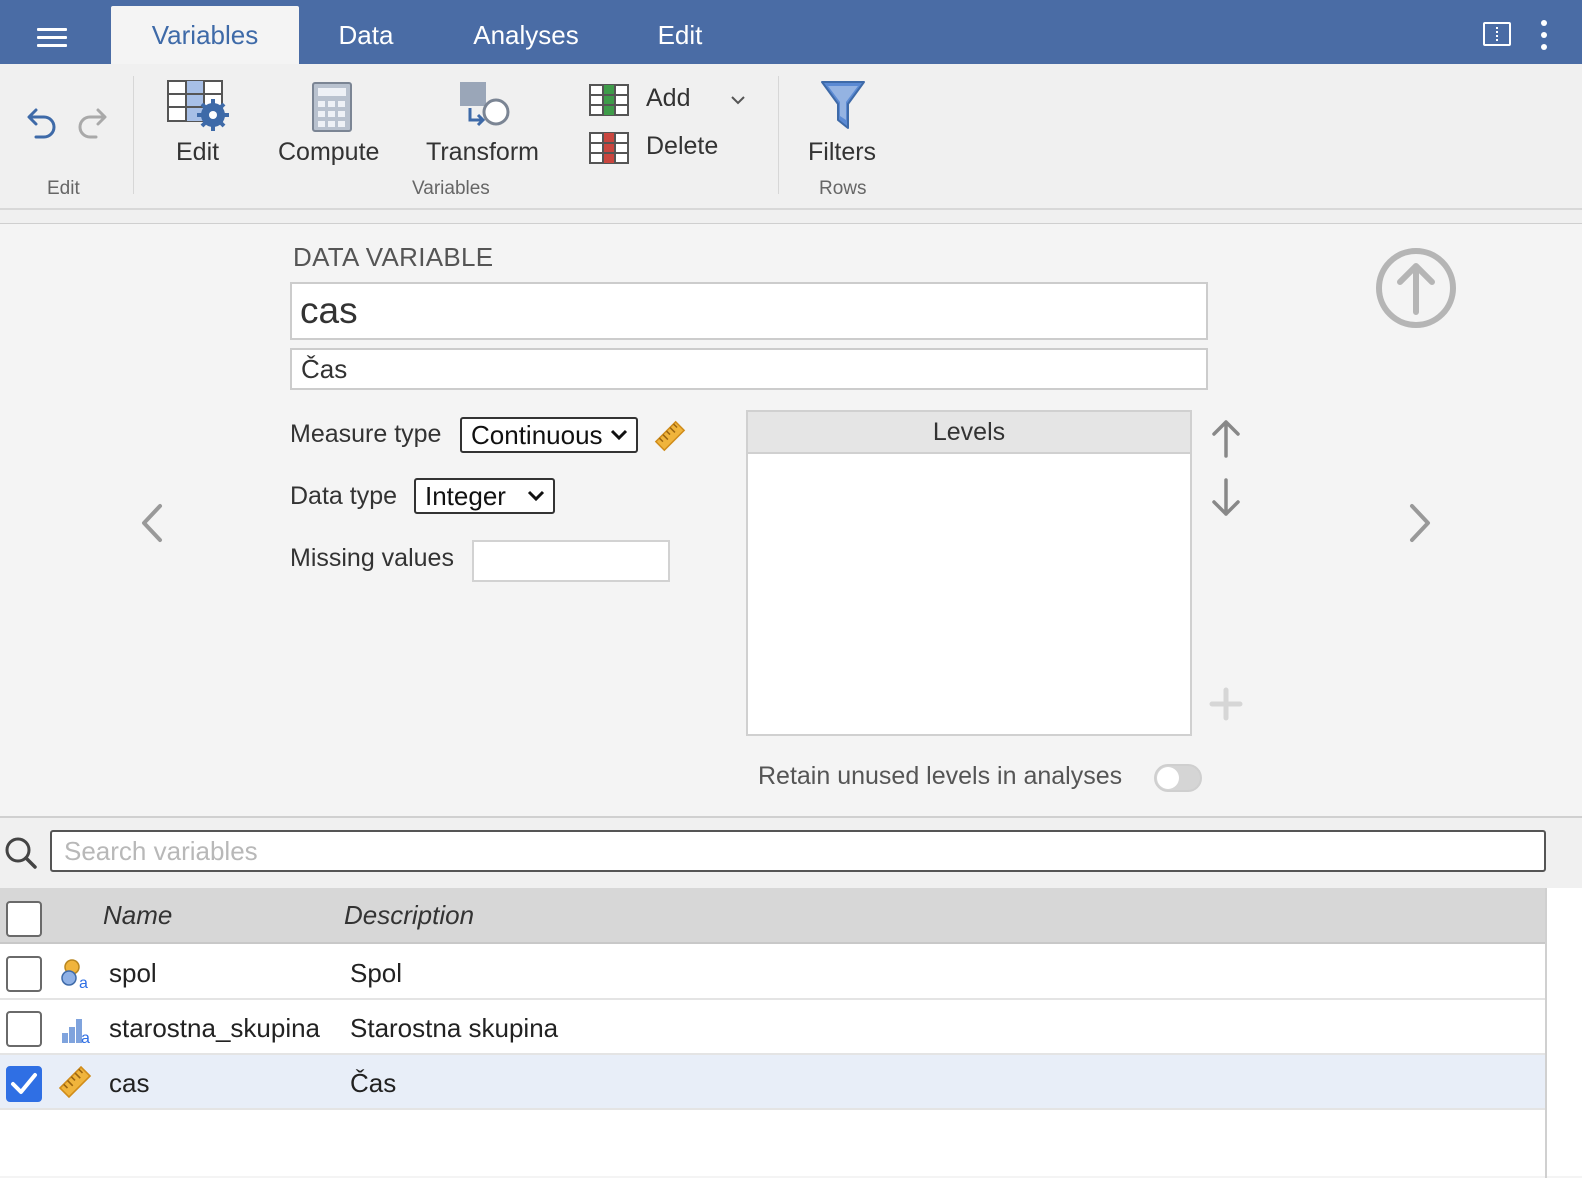  What do you see at coordinates (1497, 34) in the screenshot?
I see `layout-toggle-icon` at bounding box center [1497, 34].